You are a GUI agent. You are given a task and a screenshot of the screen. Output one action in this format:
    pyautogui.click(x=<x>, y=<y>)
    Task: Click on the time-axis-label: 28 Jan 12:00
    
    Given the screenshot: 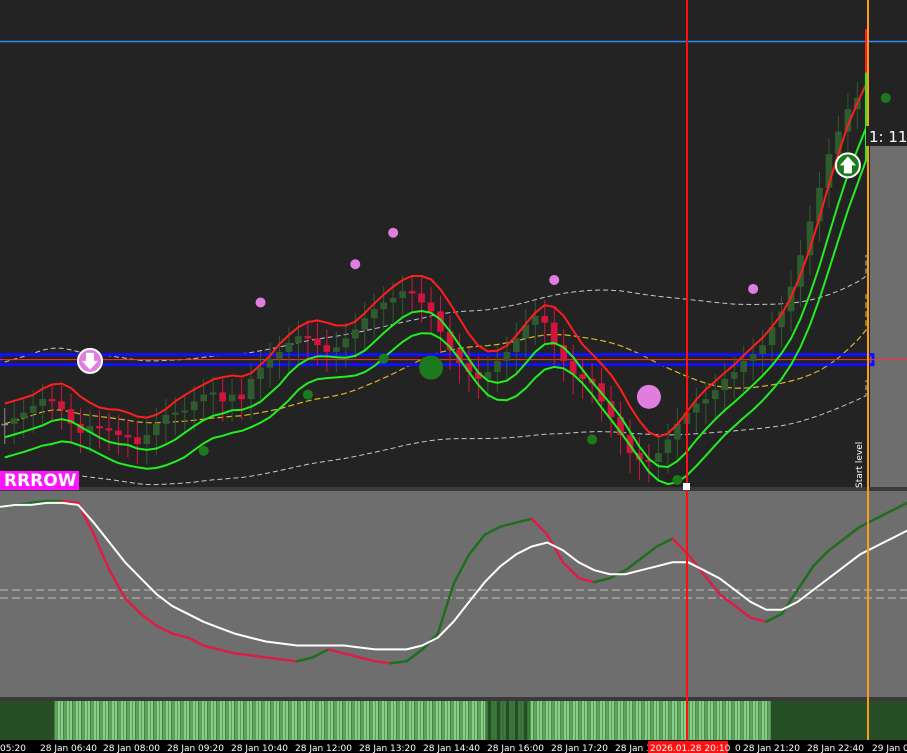 What is the action you would take?
    pyautogui.click(x=323, y=748)
    